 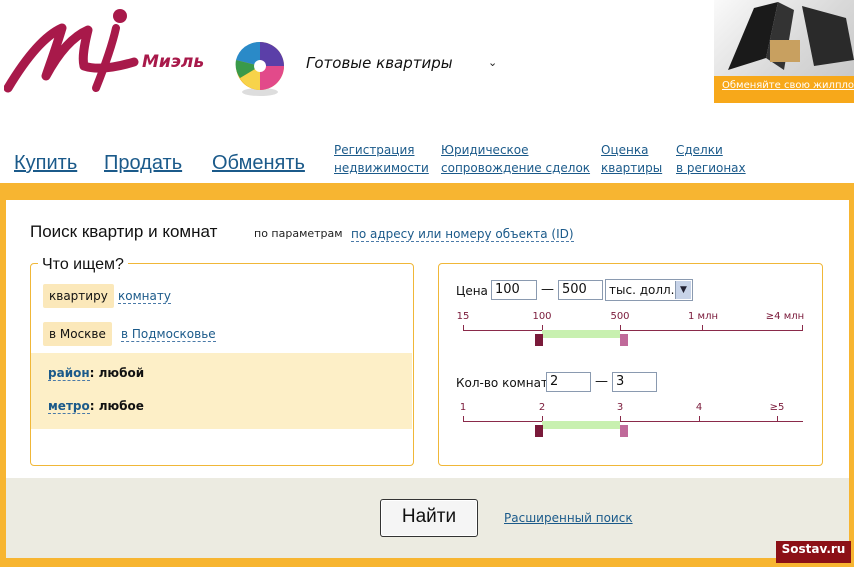 I want to click on price-scale-label: ≥4 млн, so click(x=785, y=316).